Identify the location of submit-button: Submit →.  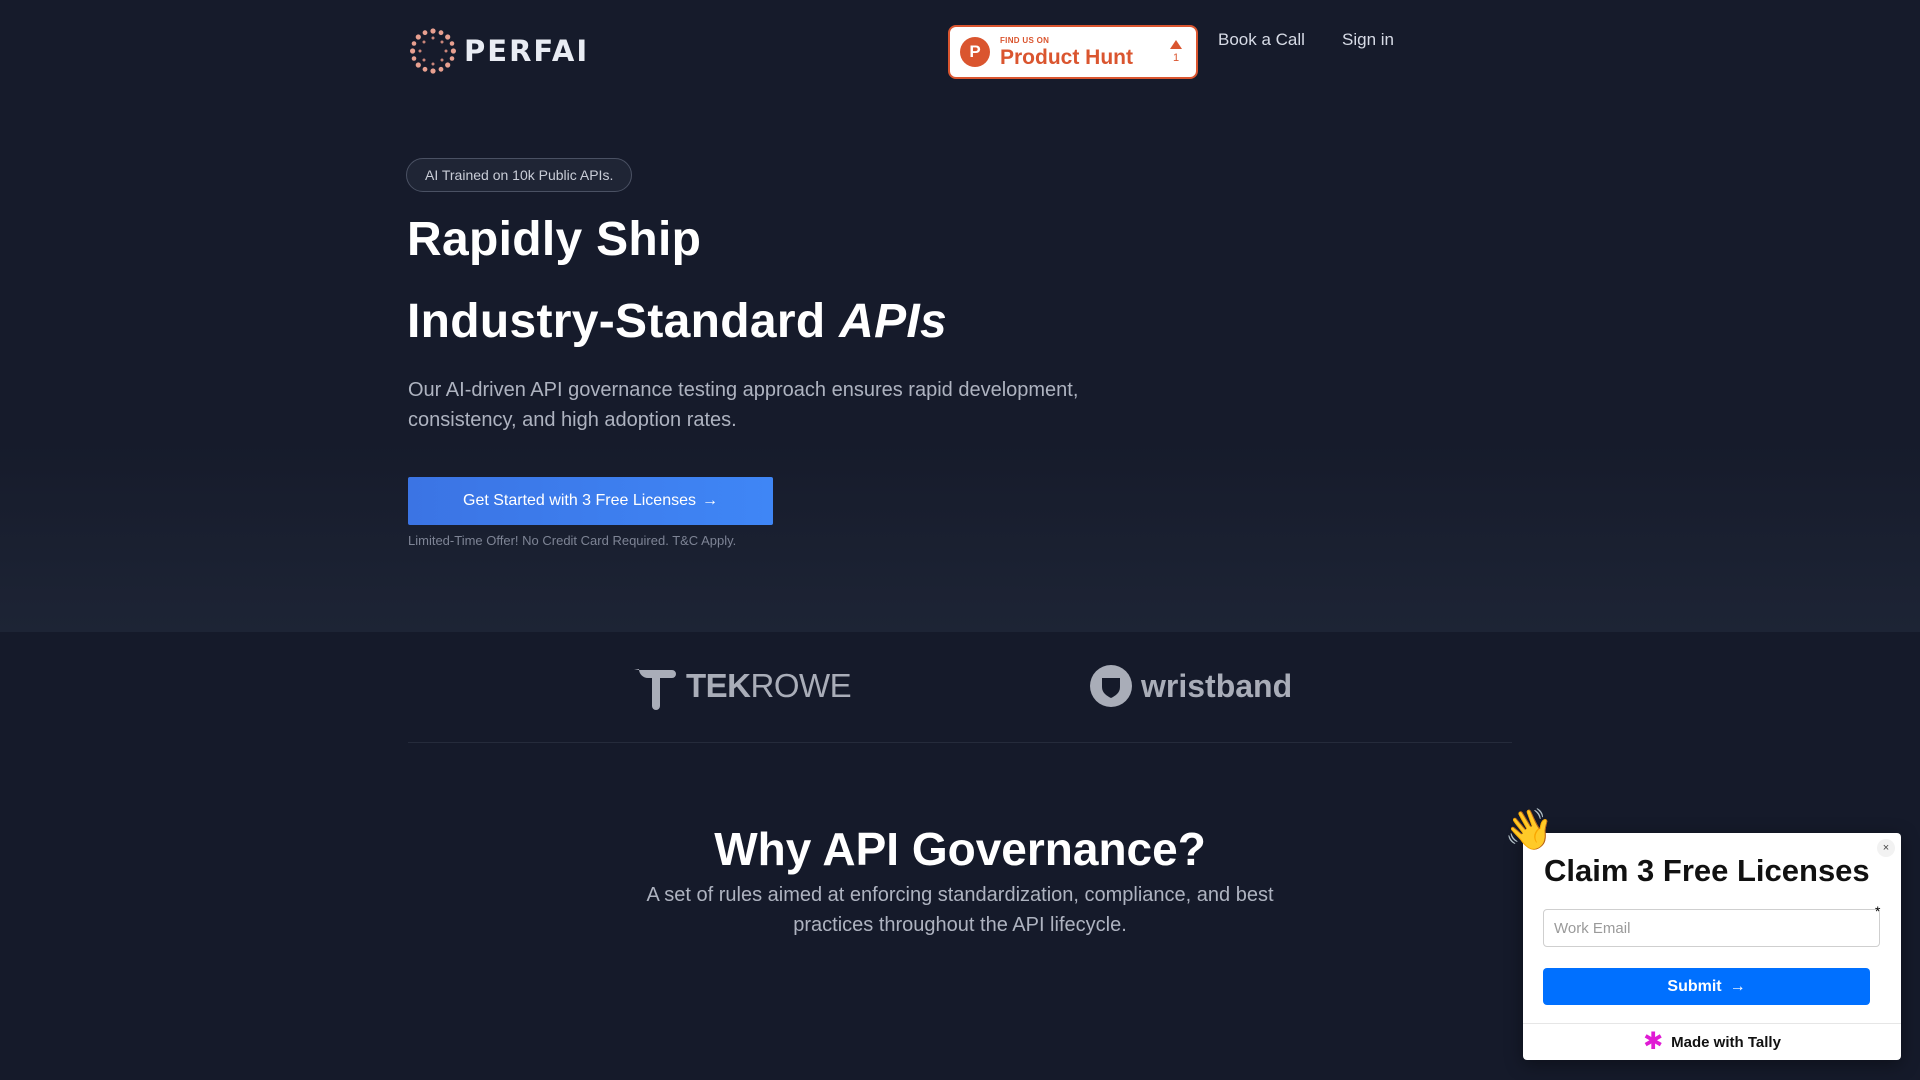
(1706, 986).